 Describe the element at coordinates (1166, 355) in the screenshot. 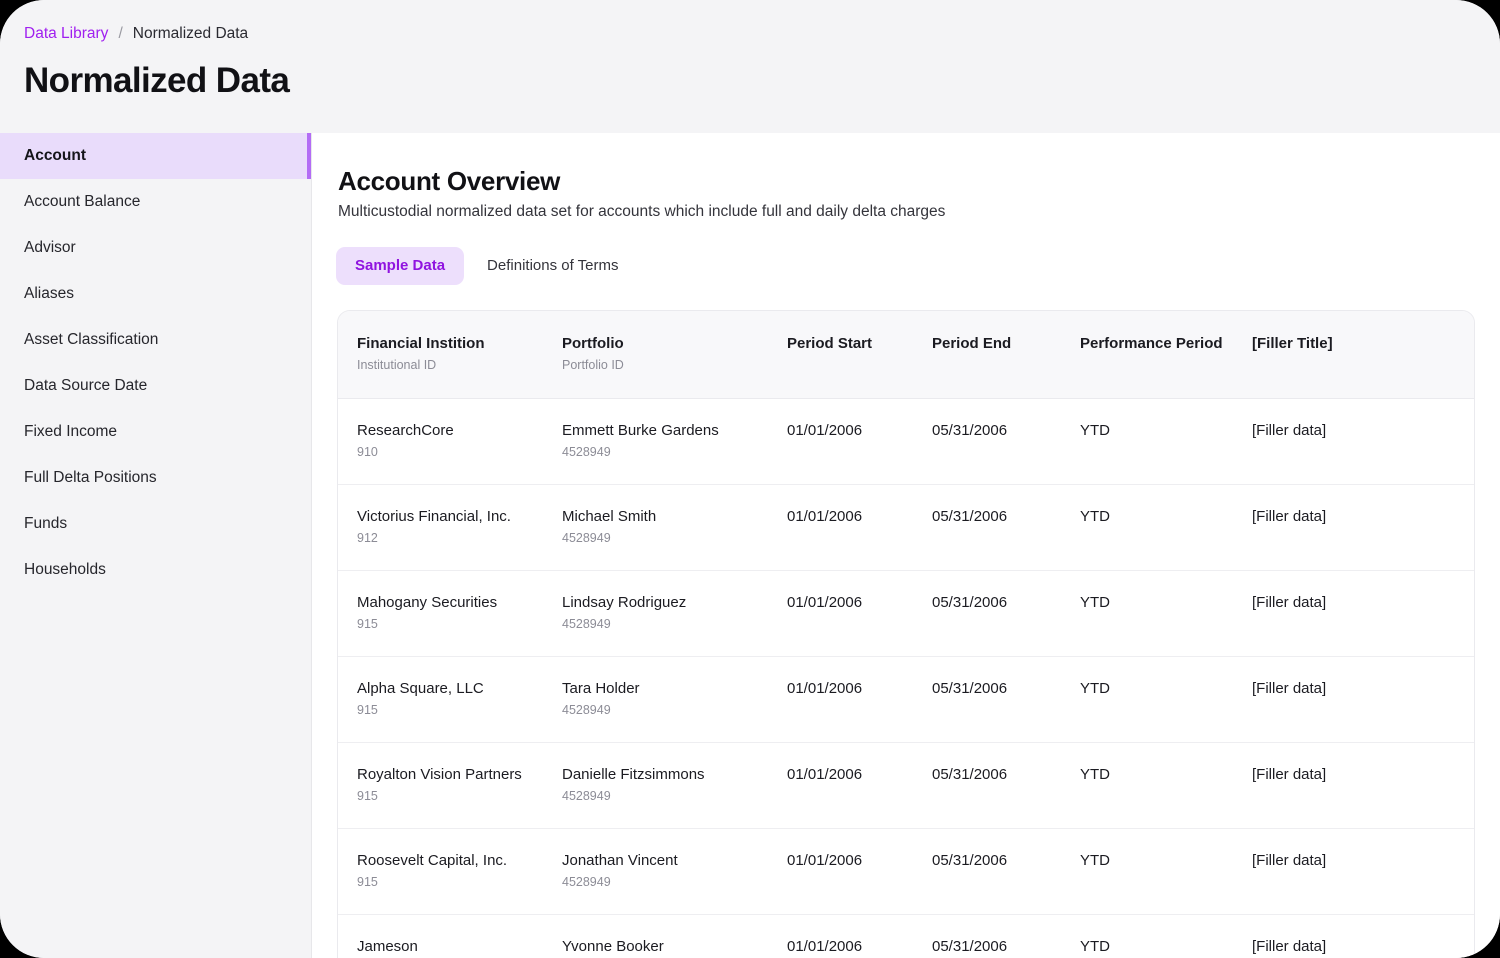

I see `column-header-performance-period: Performance Period` at that location.